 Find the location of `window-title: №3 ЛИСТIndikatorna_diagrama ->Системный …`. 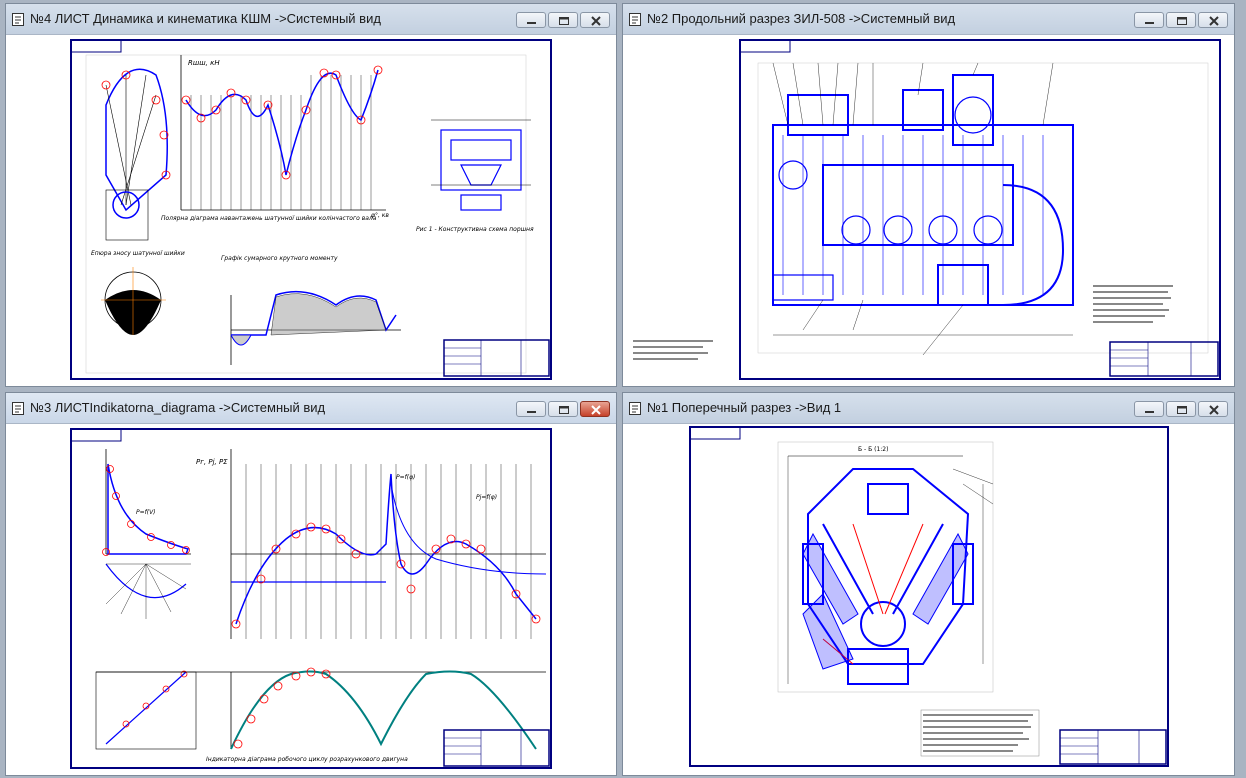

window-title: №3 ЛИСТIndikatorna_diagrama ->Системный … is located at coordinates (178, 407).